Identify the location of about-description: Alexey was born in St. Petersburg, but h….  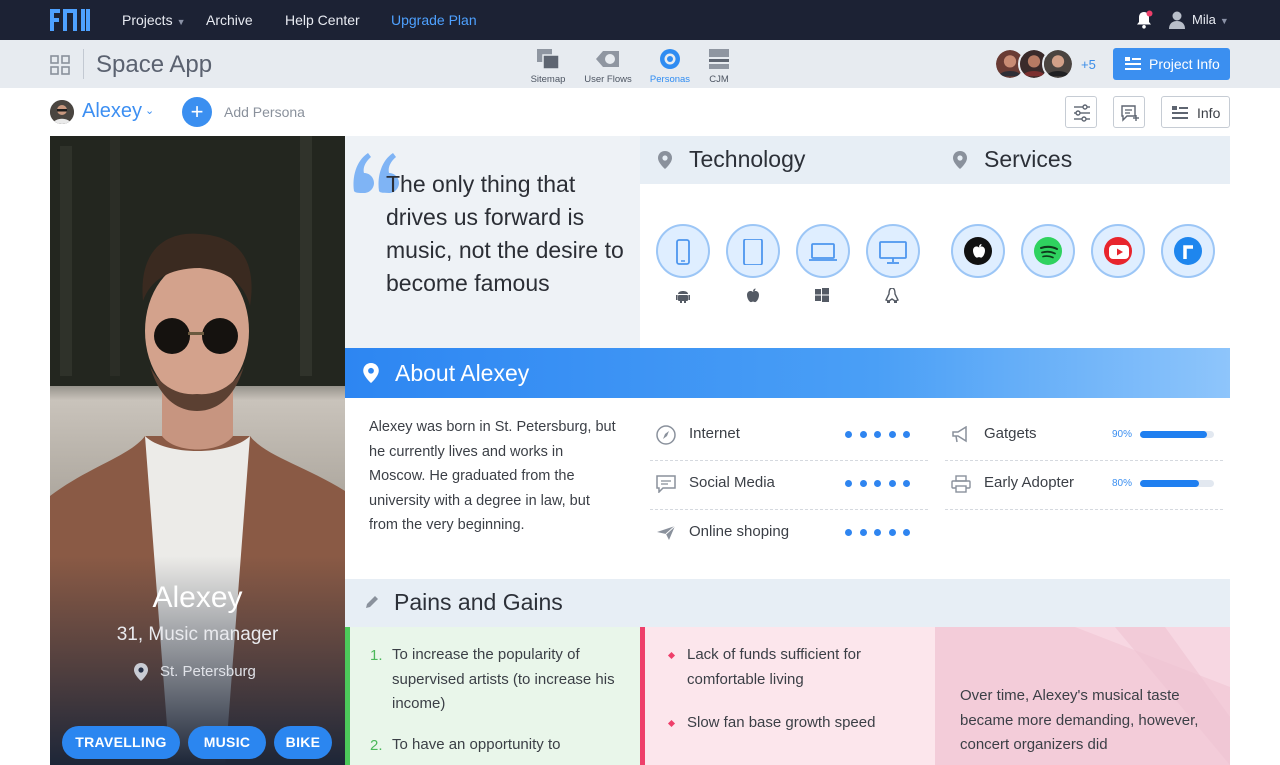
(492, 476).